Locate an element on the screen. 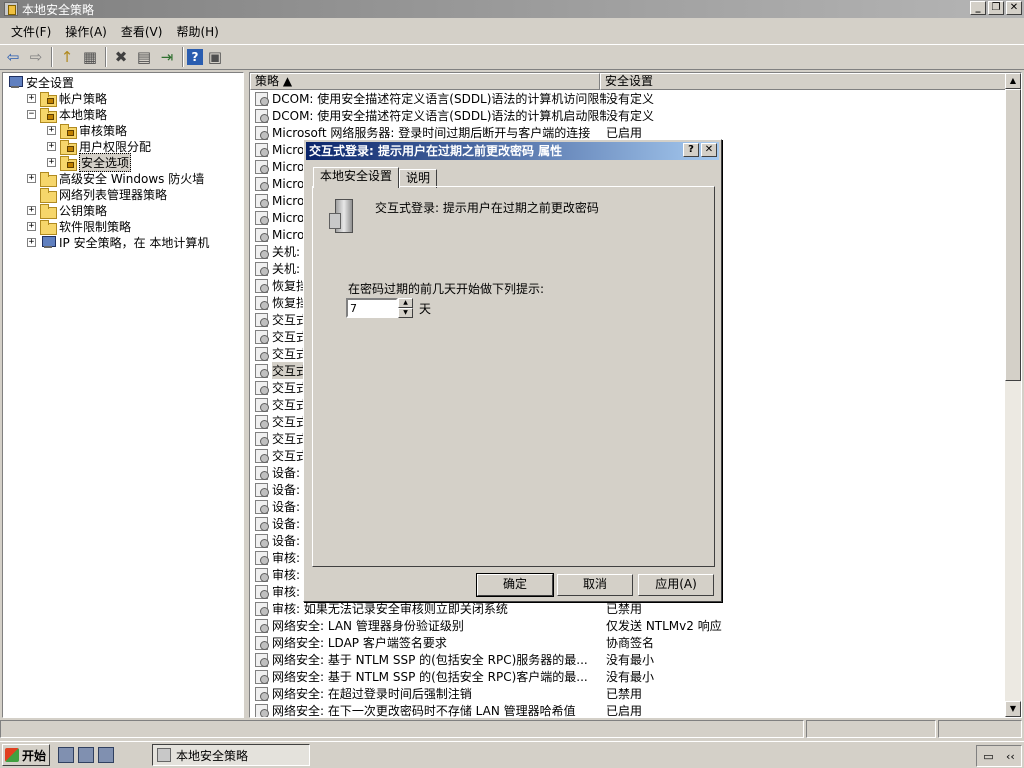 The width and height of the screenshot is (1024, 768). lock-icon is located at coordinates (70, 148).